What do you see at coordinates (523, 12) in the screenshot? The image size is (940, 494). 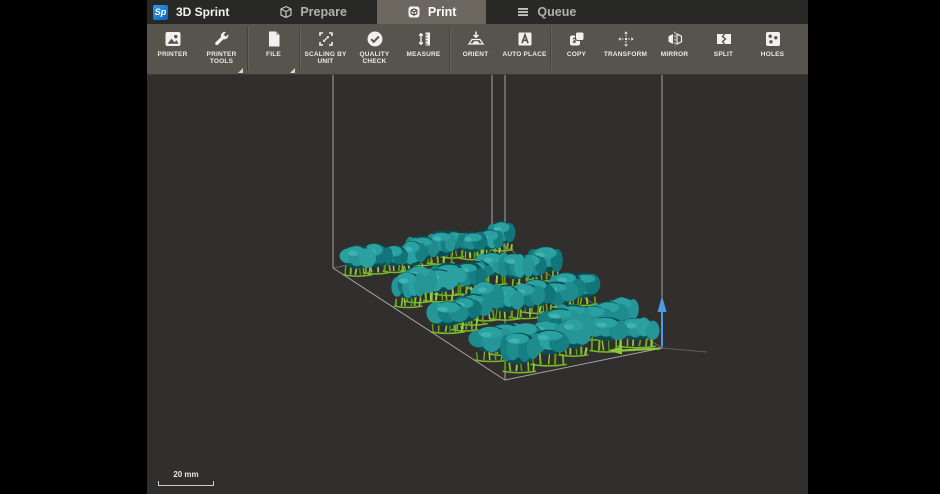 I see `queue-icon` at bounding box center [523, 12].